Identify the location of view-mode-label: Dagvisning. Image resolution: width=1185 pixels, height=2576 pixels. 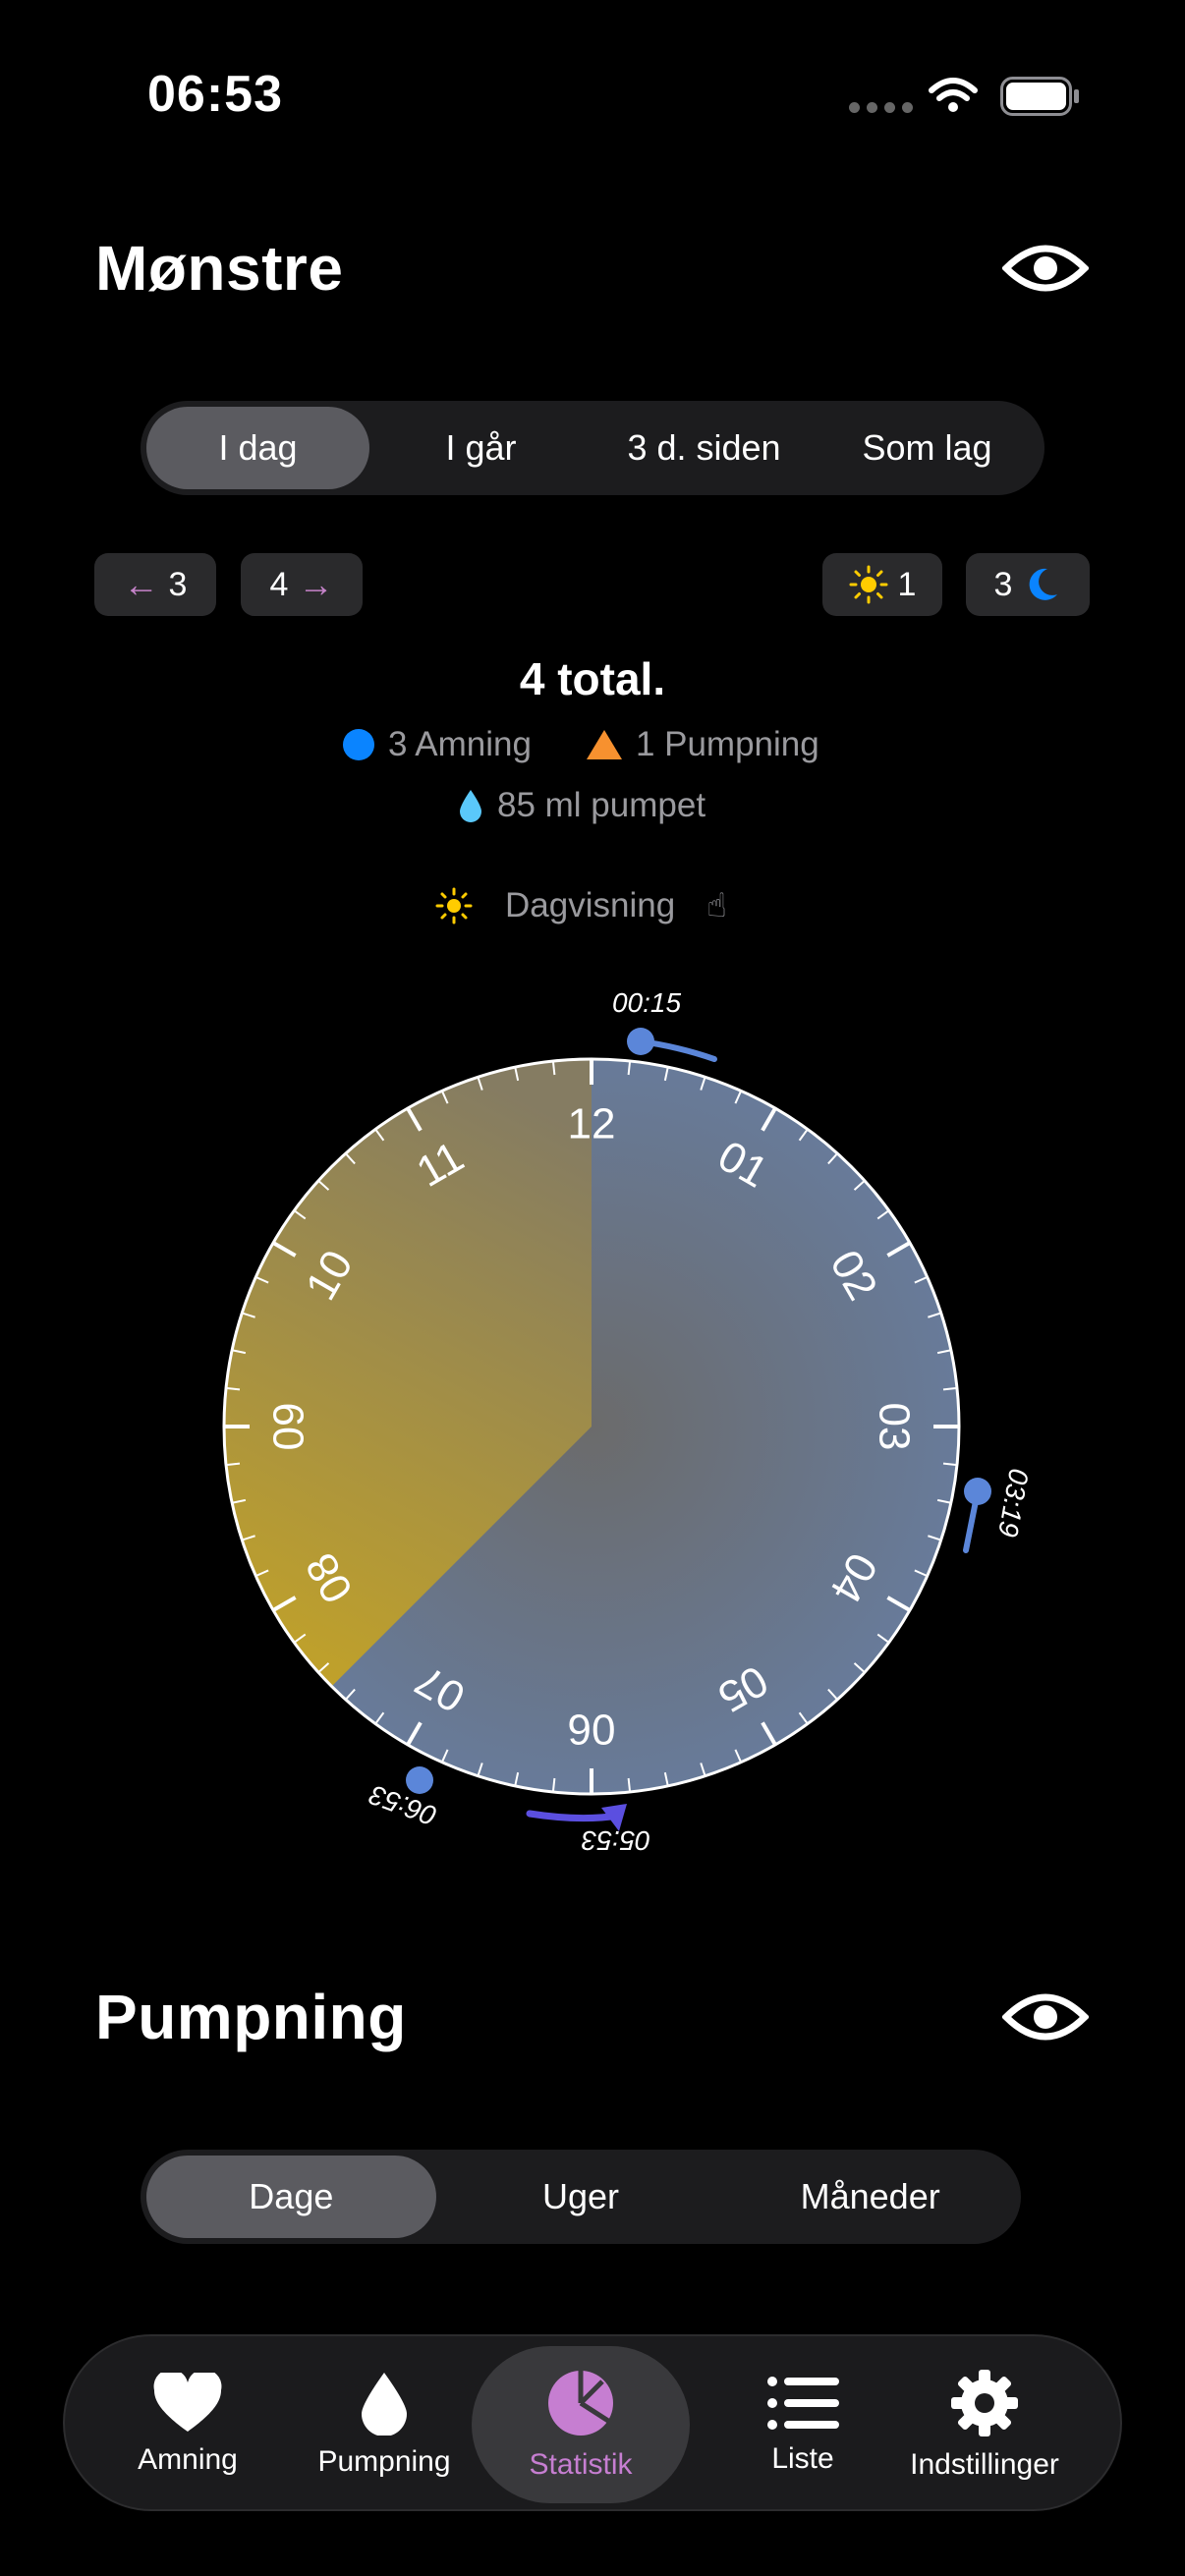
(591, 905).